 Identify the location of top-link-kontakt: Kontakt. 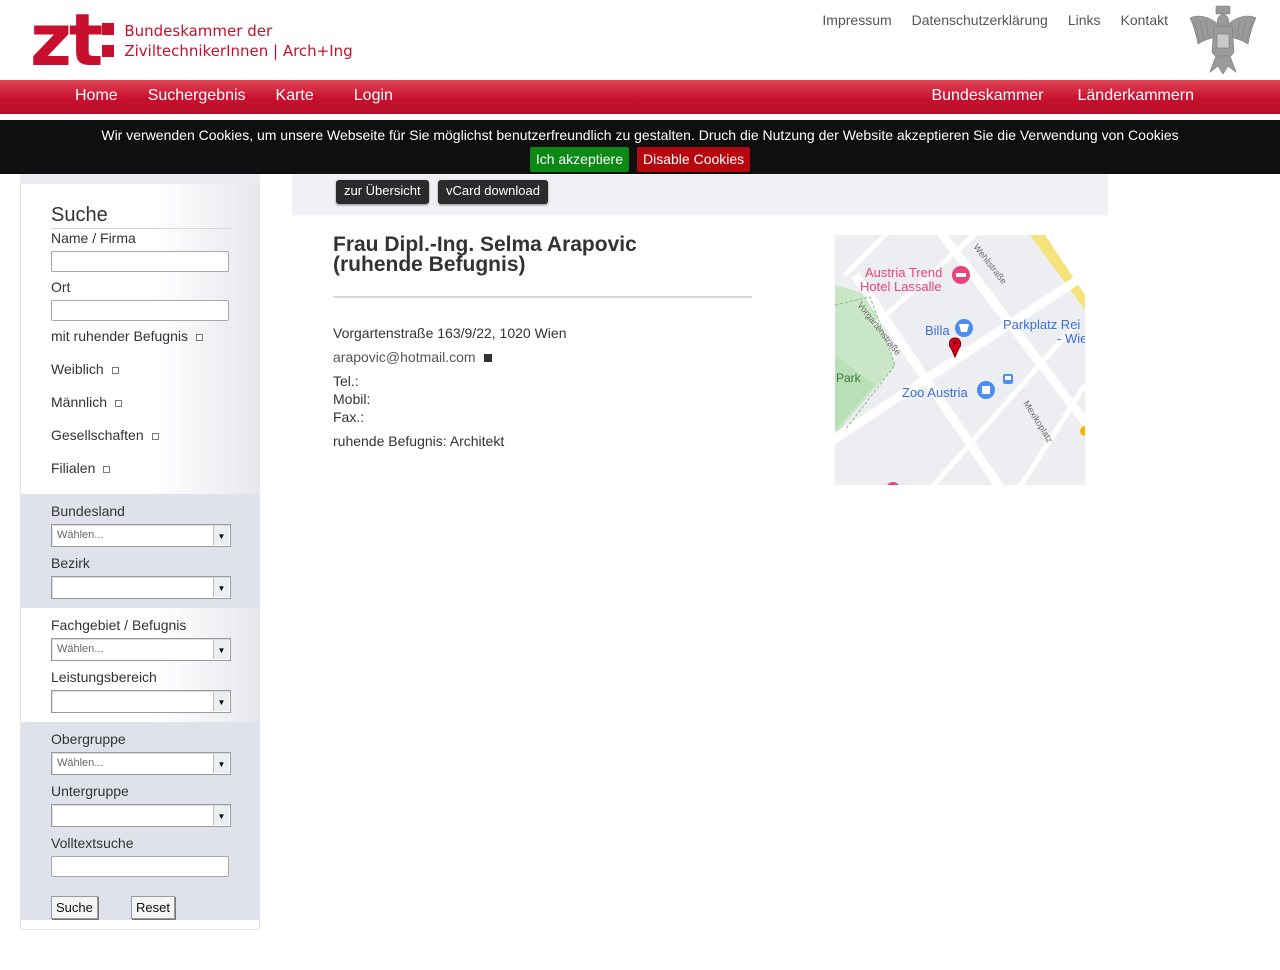
(1144, 20).